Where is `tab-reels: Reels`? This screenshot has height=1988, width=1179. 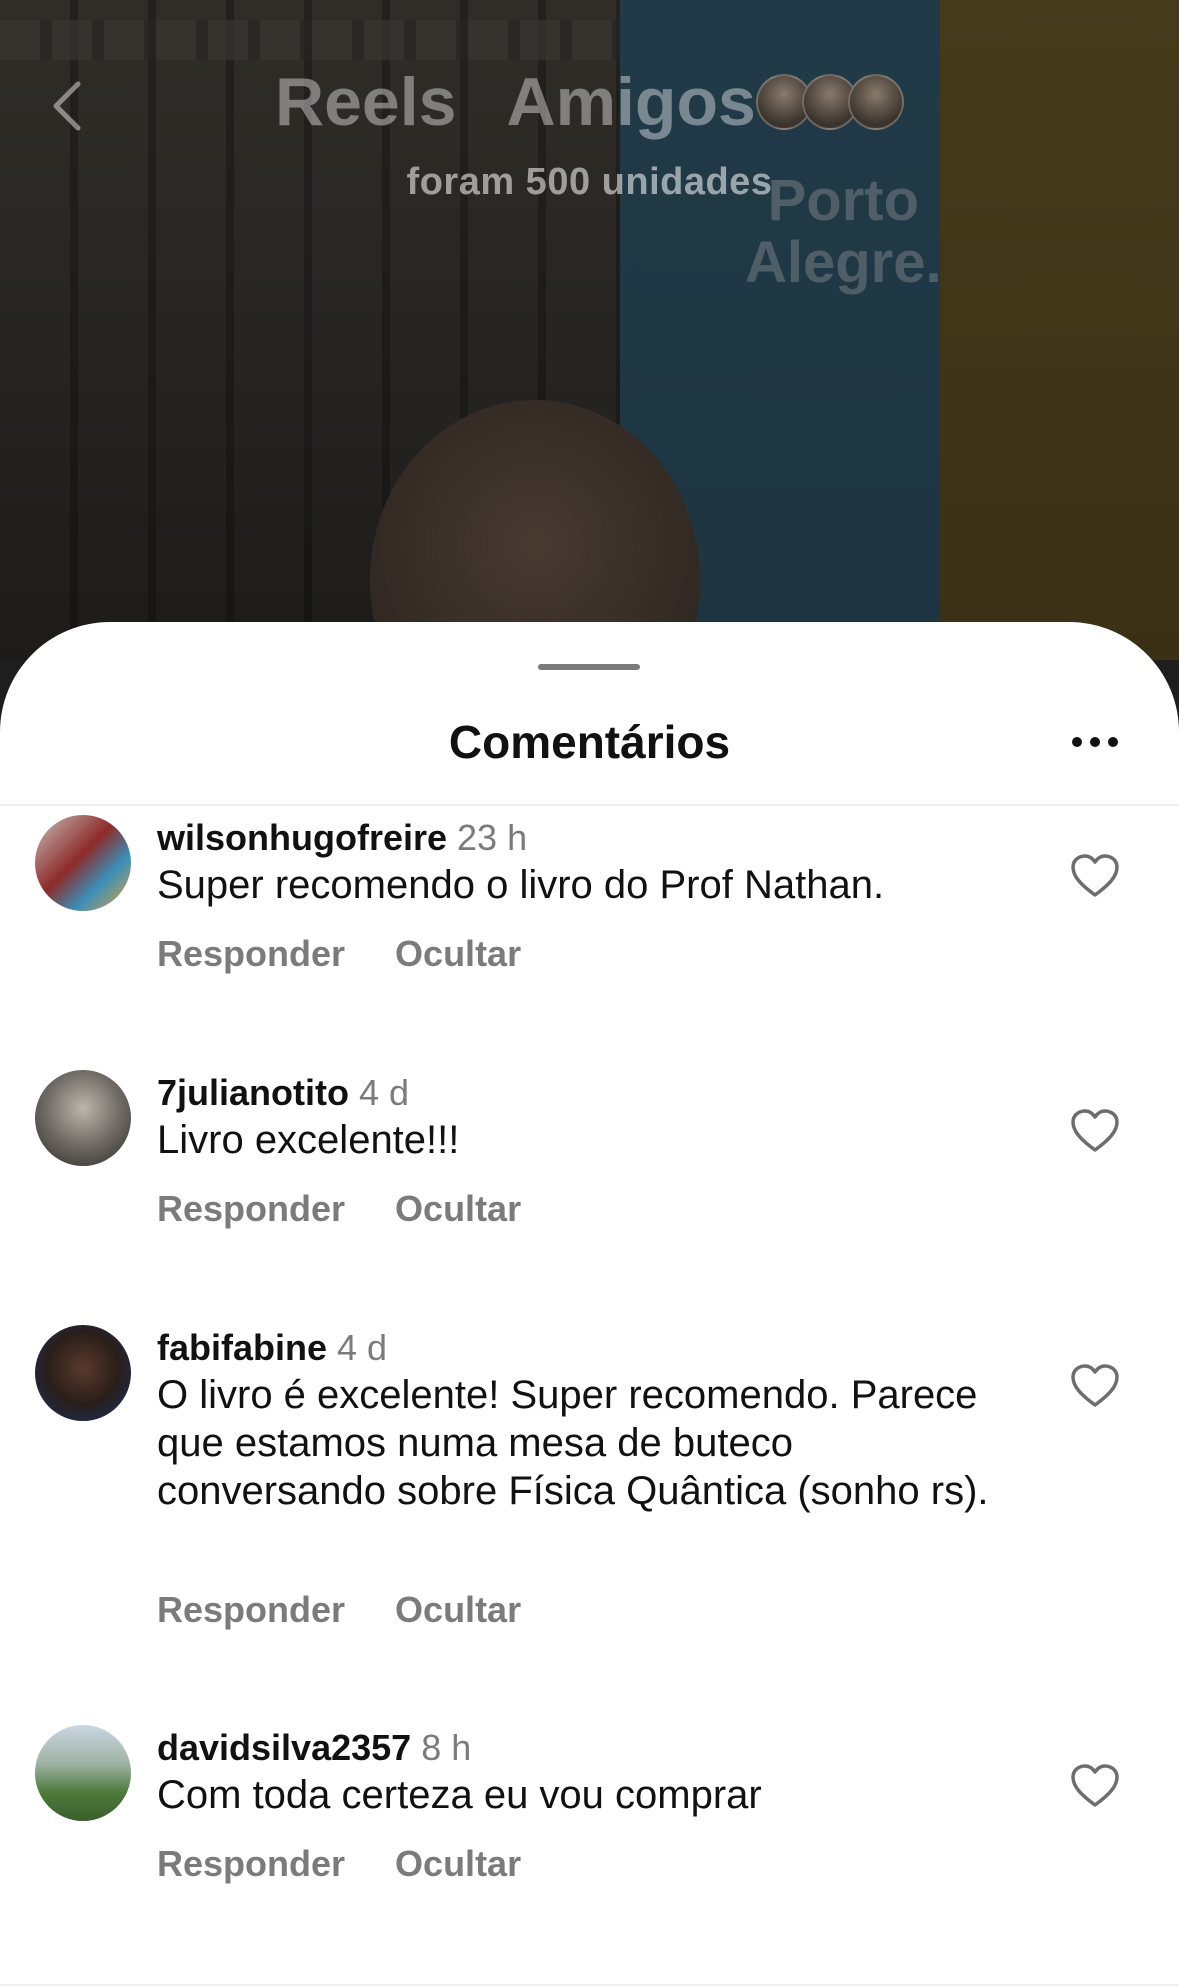 tab-reels: Reels is located at coordinates (365, 102).